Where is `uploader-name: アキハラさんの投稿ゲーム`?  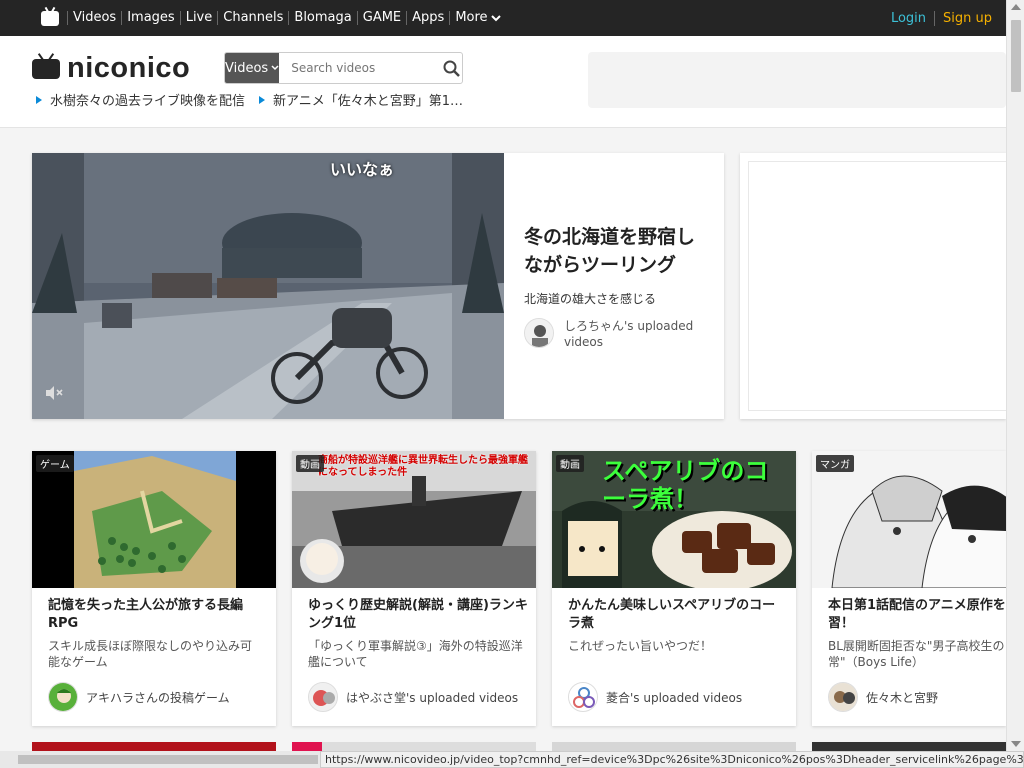 uploader-name: アキハラさんの投稿ゲーム is located at coordinates (158, 697).